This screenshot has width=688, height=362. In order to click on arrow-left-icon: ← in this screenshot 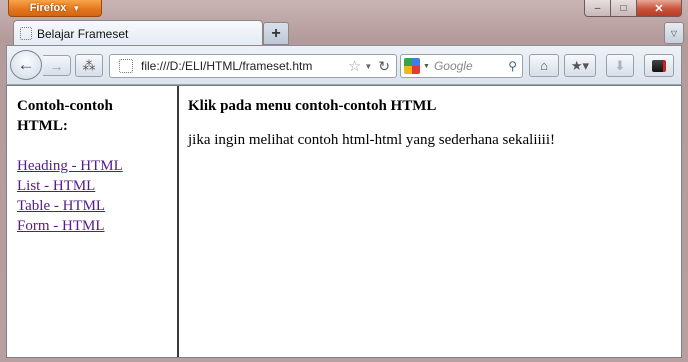, I will do `click(26, 64)`.